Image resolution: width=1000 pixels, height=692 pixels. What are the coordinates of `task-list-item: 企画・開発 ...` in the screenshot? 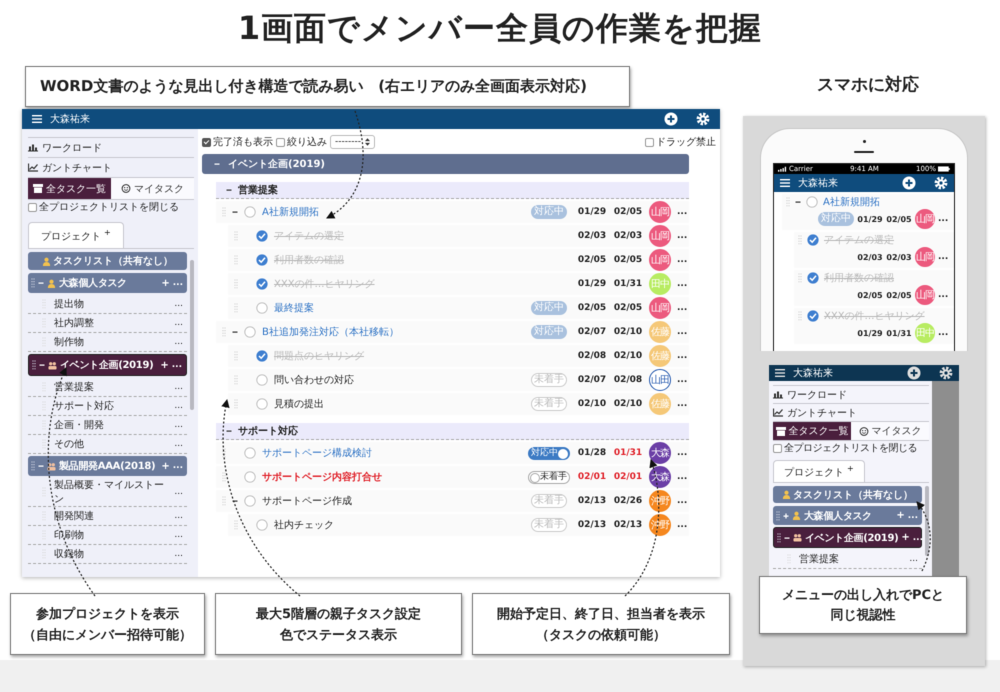 It's located at (107, 426).